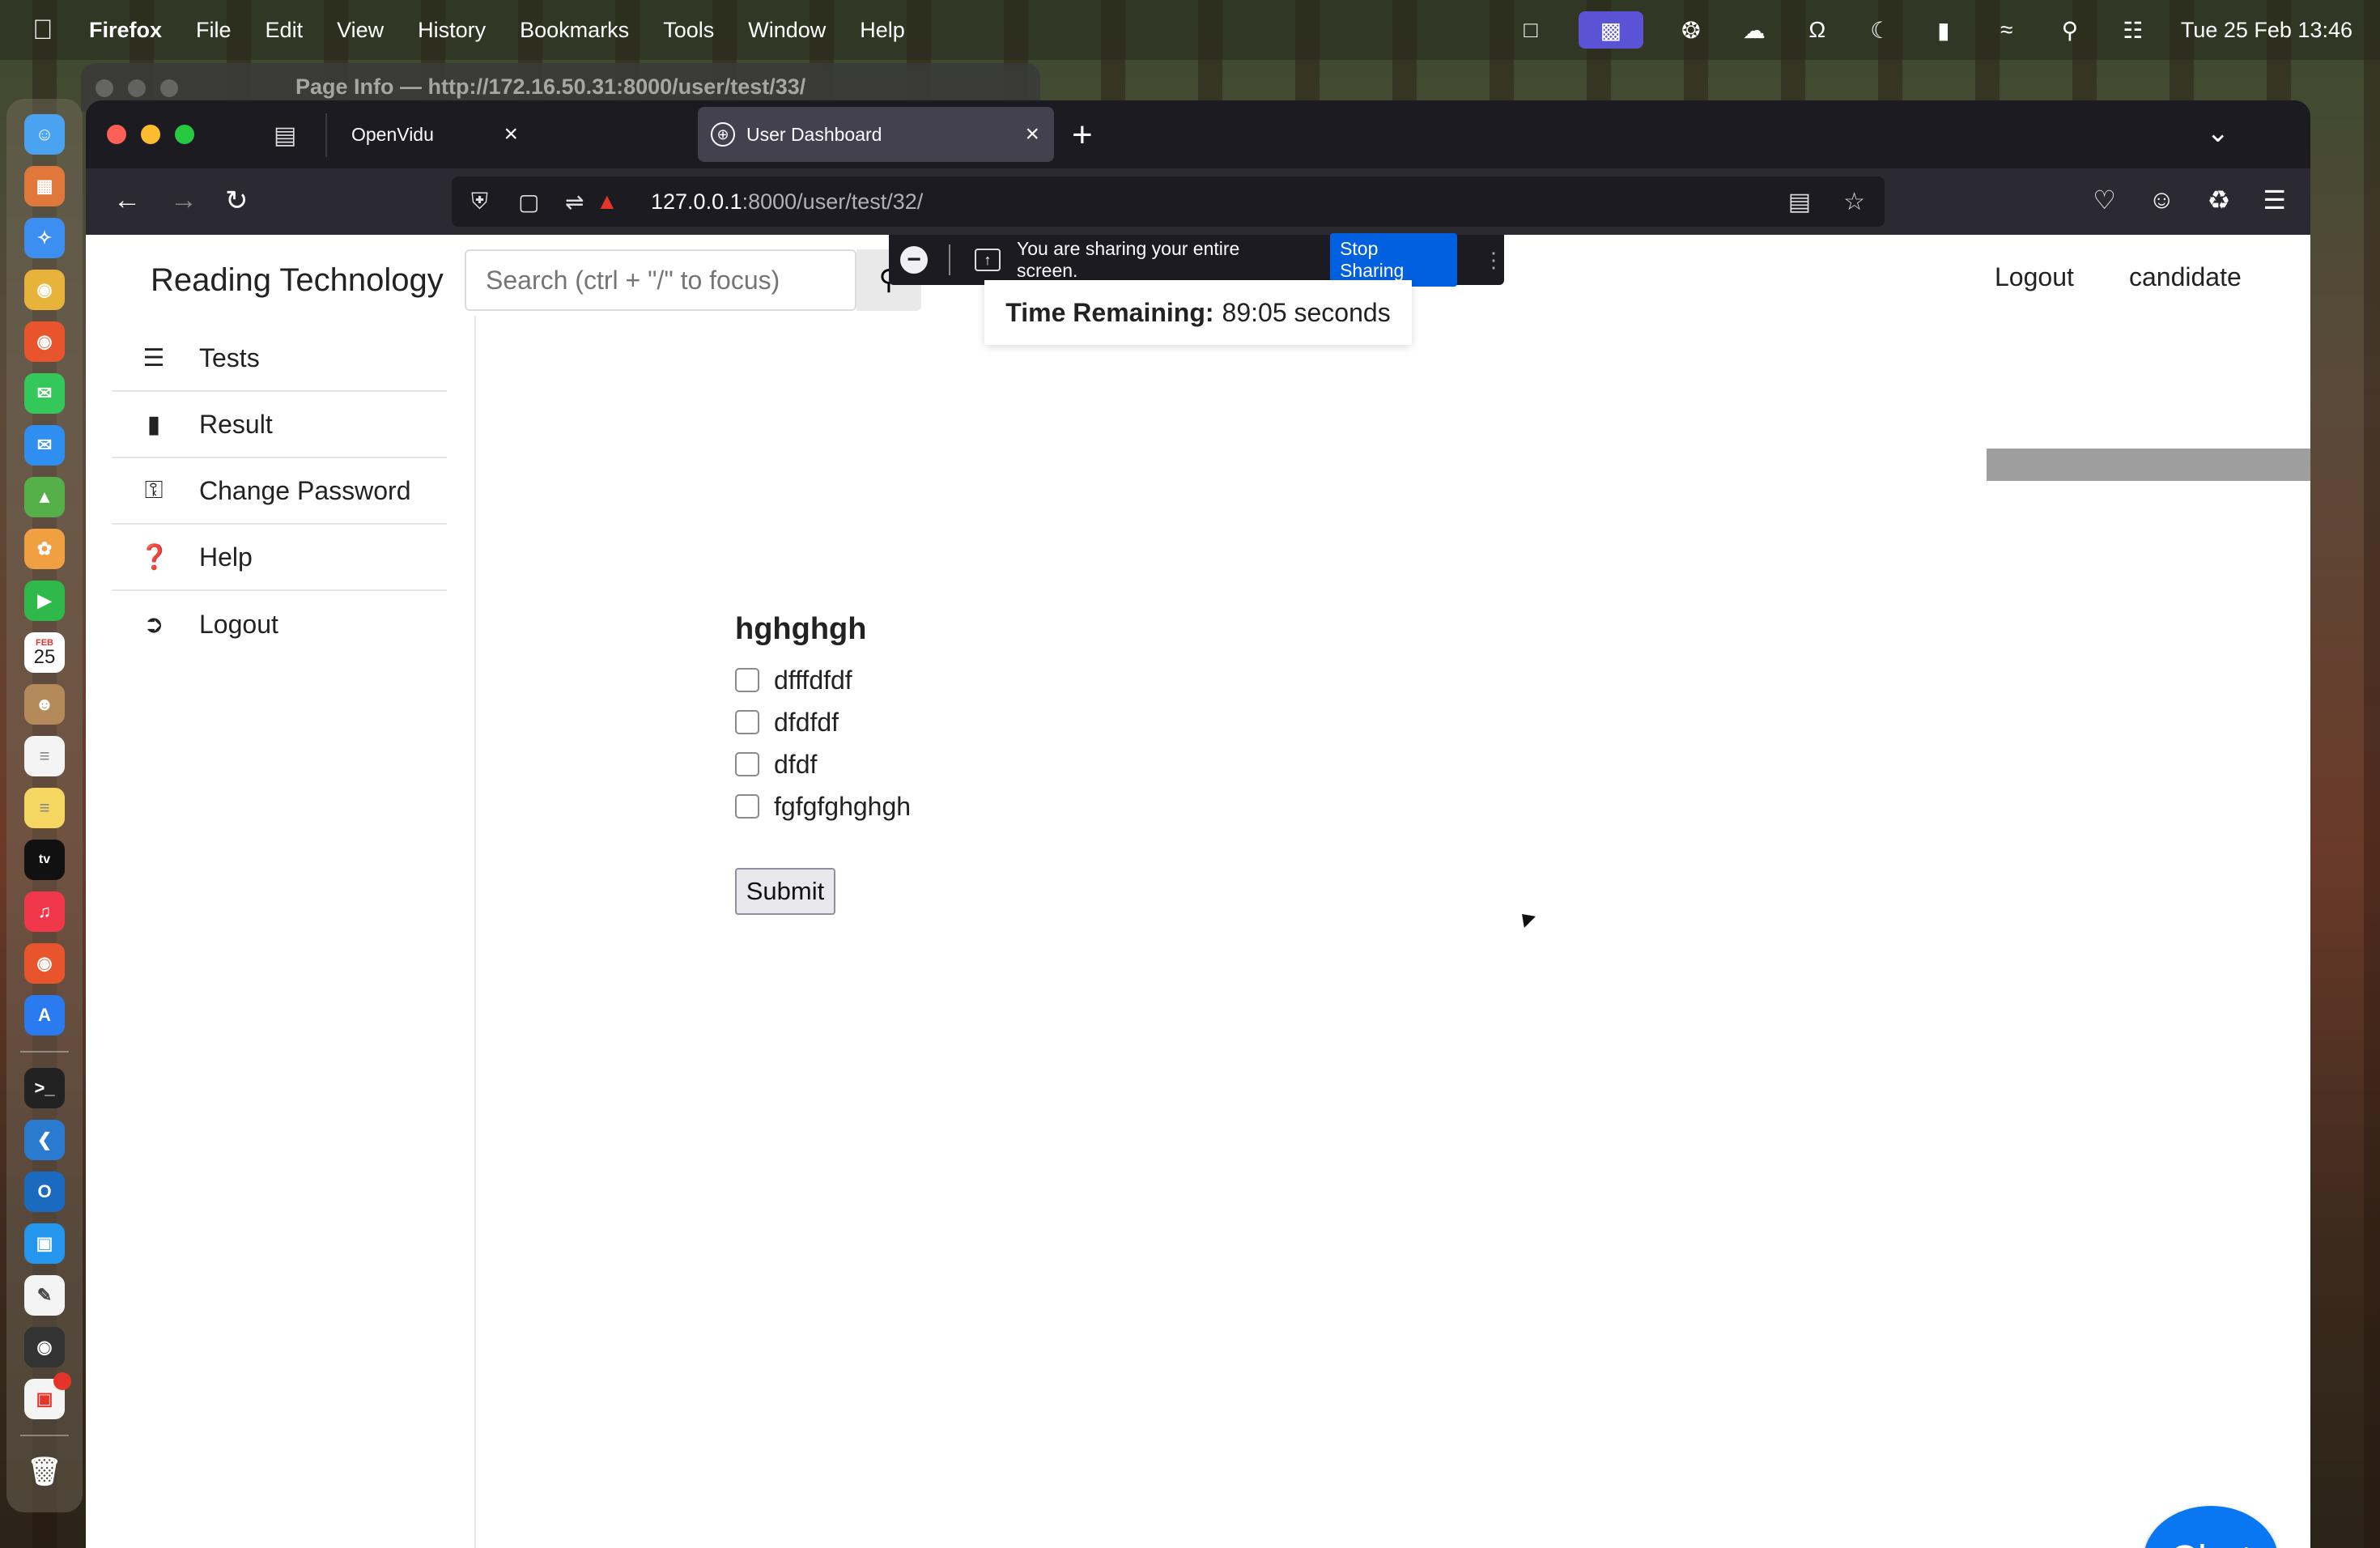  What do you see at coordinates (45, 497) in the screenshot?
I see `maps-icon: ▲` at bounding box center [45, 497].